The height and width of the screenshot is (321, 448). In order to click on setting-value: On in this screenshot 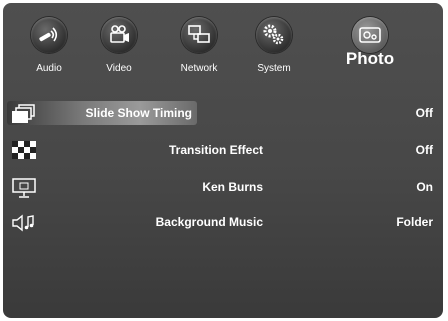, I will do `click(424, 187)`.